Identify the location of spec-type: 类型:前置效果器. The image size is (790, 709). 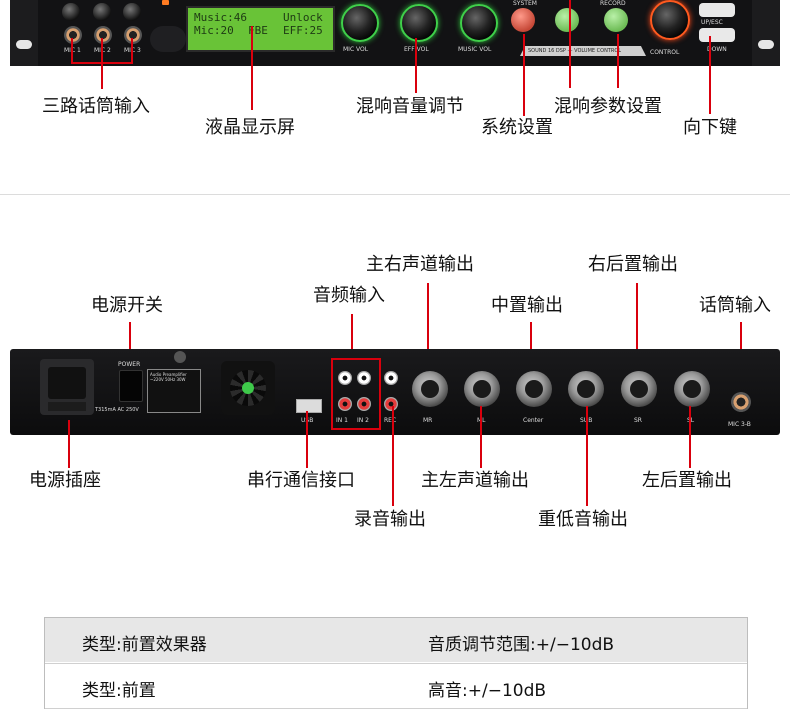
(144, 645).